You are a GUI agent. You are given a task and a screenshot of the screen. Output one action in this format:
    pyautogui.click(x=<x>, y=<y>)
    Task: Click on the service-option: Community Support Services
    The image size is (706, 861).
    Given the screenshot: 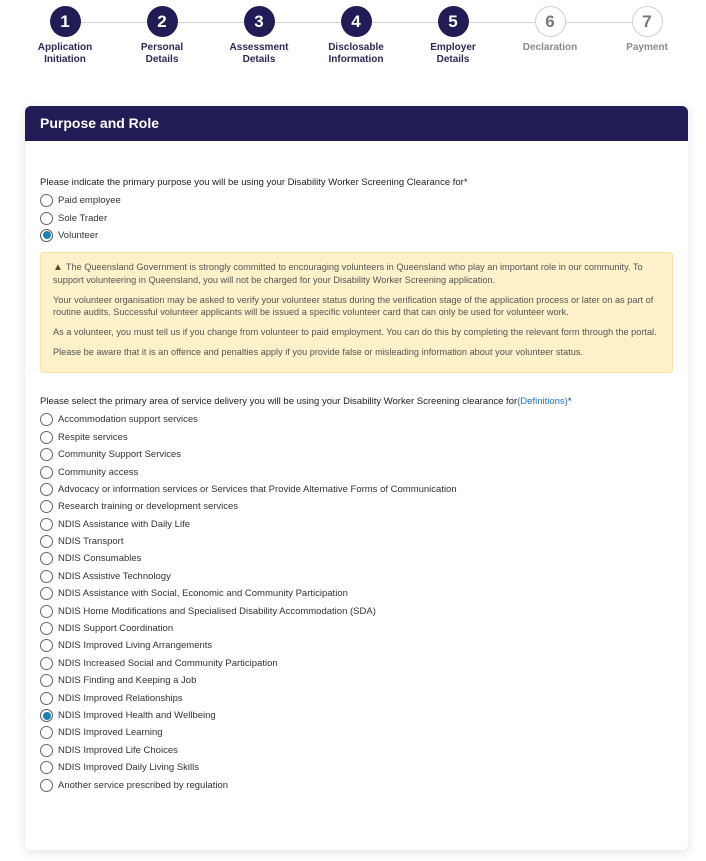 What is the action you would take?
    pyautogui.click(x=356, y=454)
    